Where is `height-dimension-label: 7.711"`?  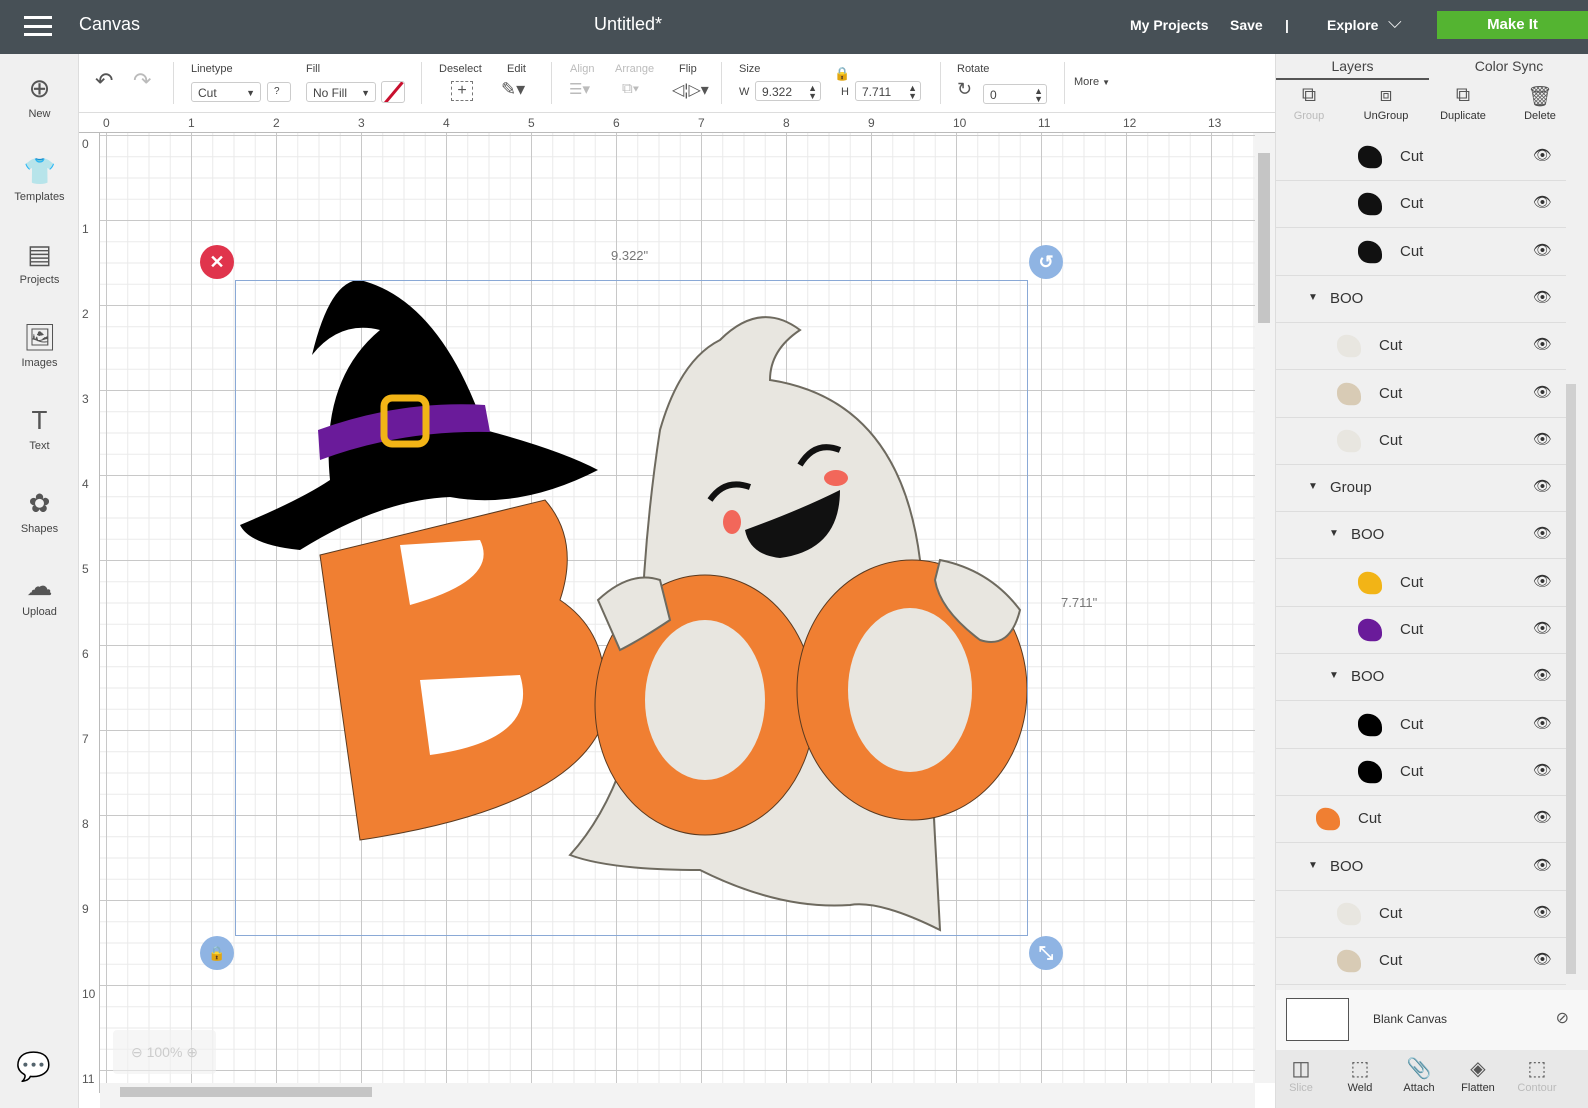 height-dimension-label: 7.711" is located at coordinates (1079, 602).